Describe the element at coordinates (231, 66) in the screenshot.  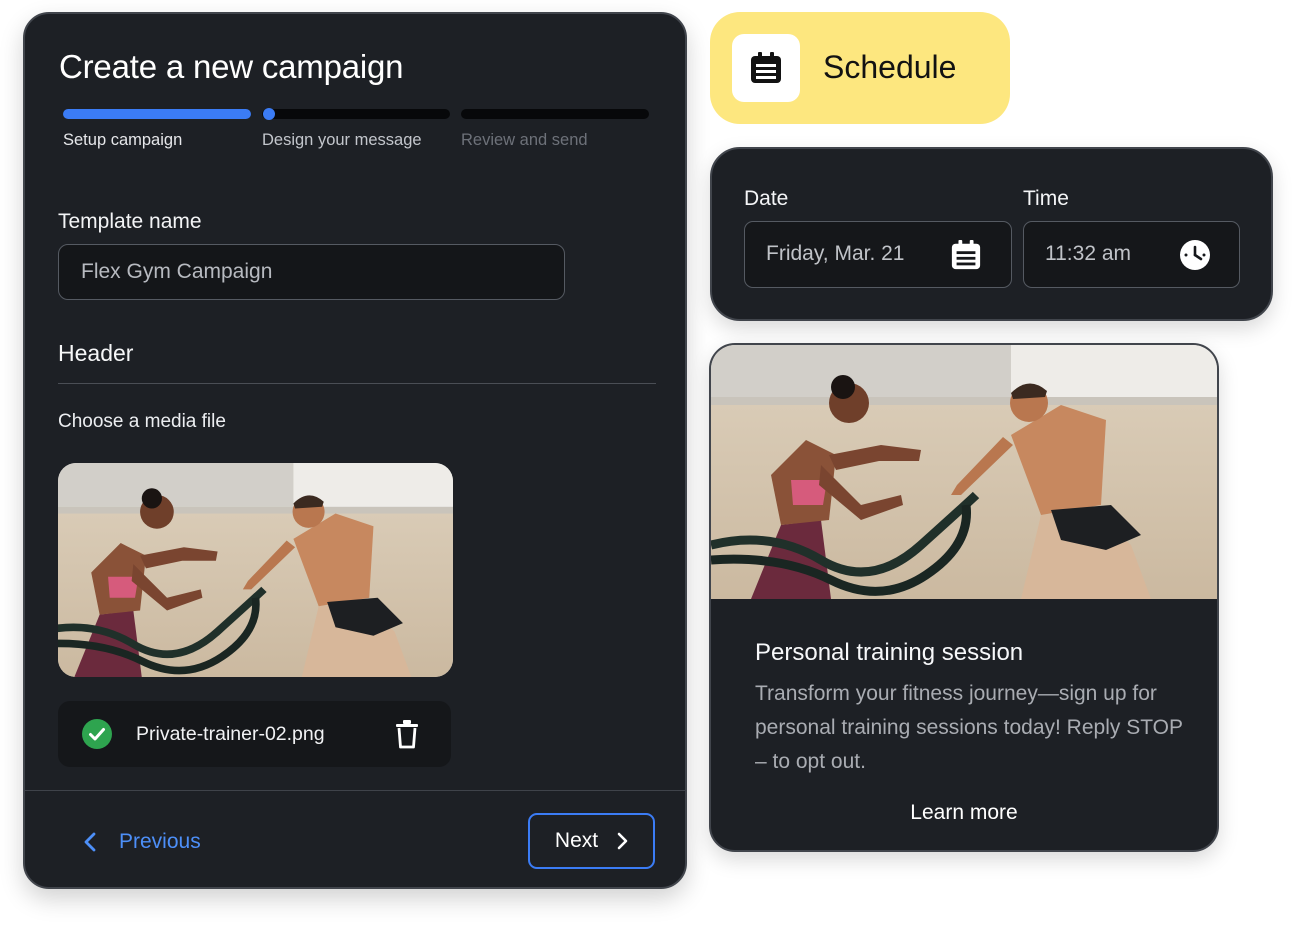
I see `campaign-title: Create a new campaign` at that location.